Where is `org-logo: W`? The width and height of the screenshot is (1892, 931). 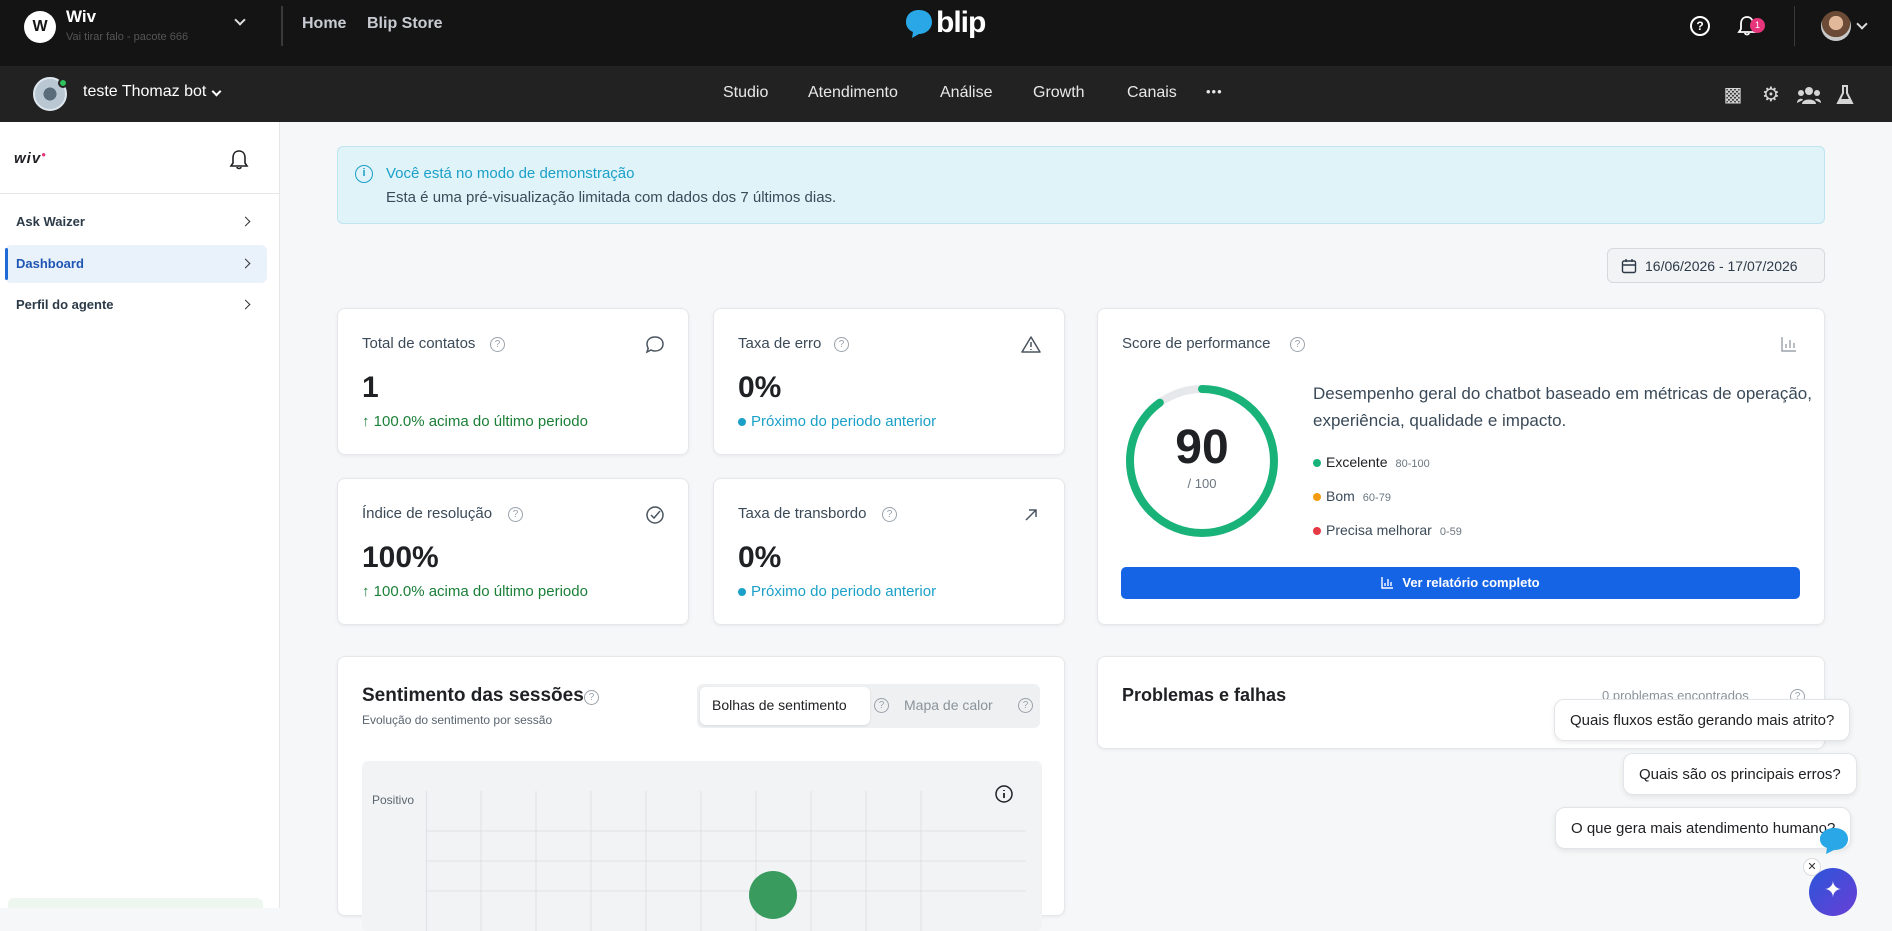
org-logo: W is located at coordinates (40, 27).